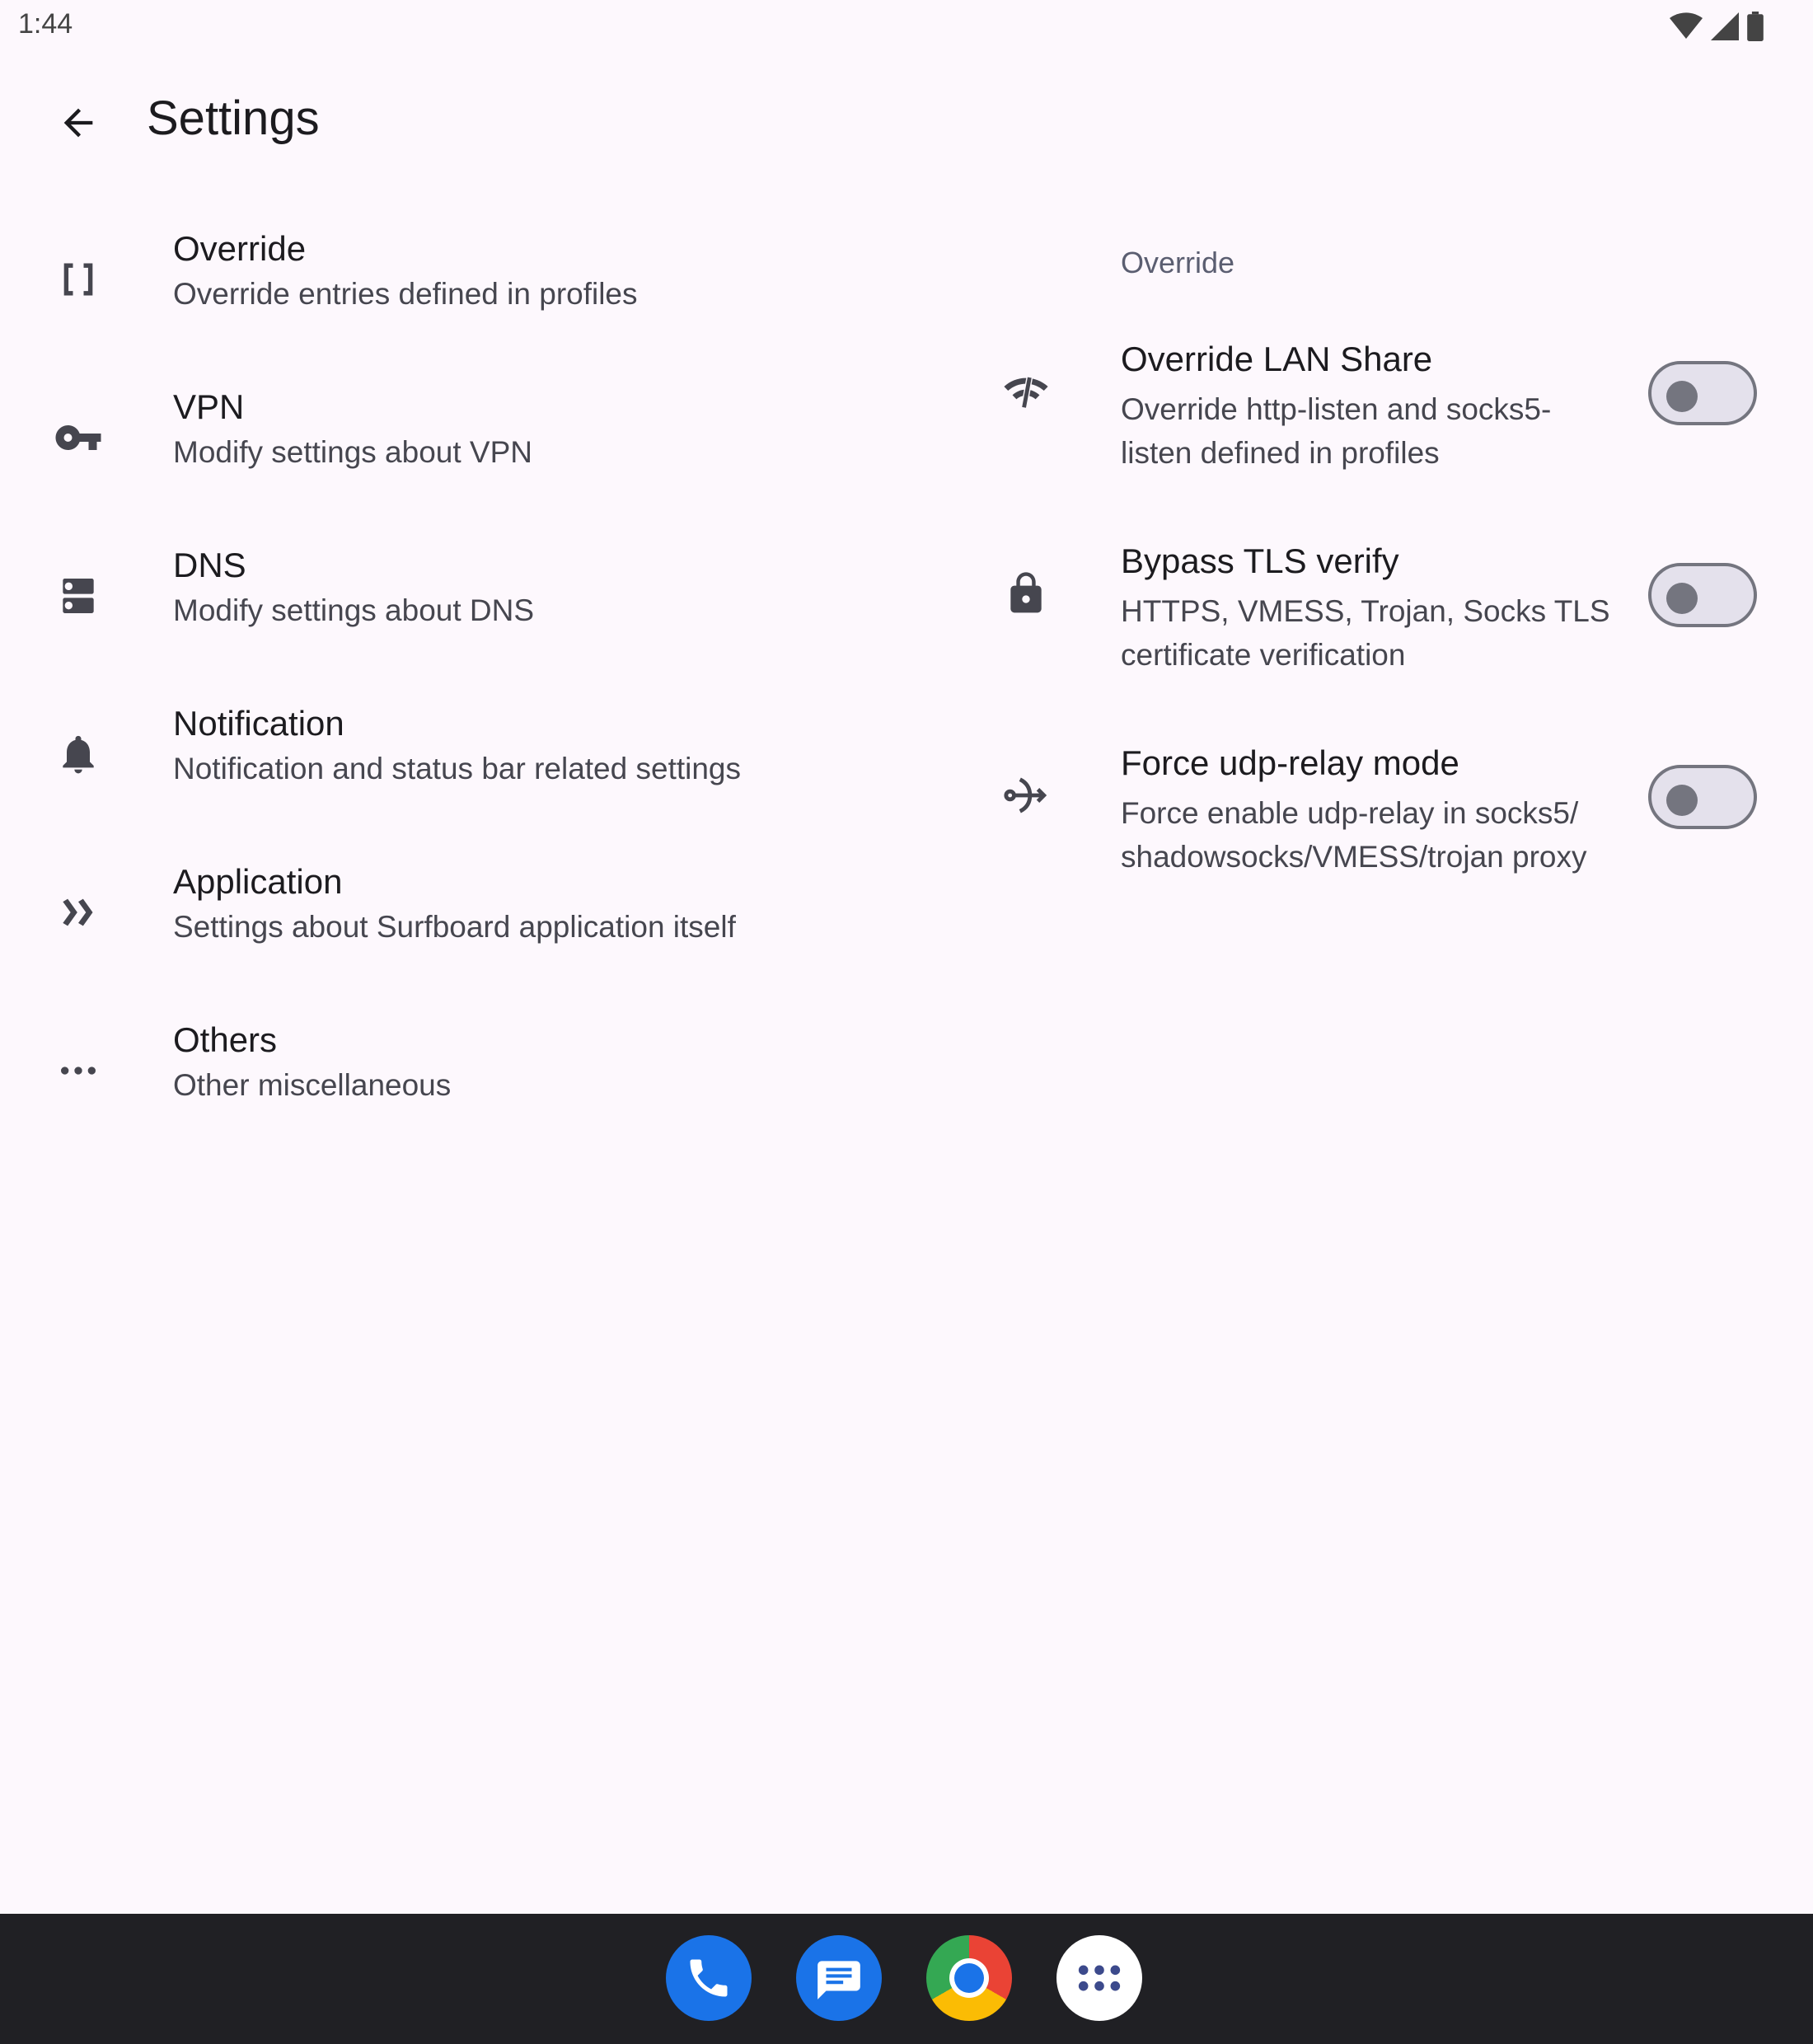 The image size is (1813, 2044). What do you see at coordinates (78, 754) in the screenshot?
I see `bell-icon` at bounding box center [78, 754].